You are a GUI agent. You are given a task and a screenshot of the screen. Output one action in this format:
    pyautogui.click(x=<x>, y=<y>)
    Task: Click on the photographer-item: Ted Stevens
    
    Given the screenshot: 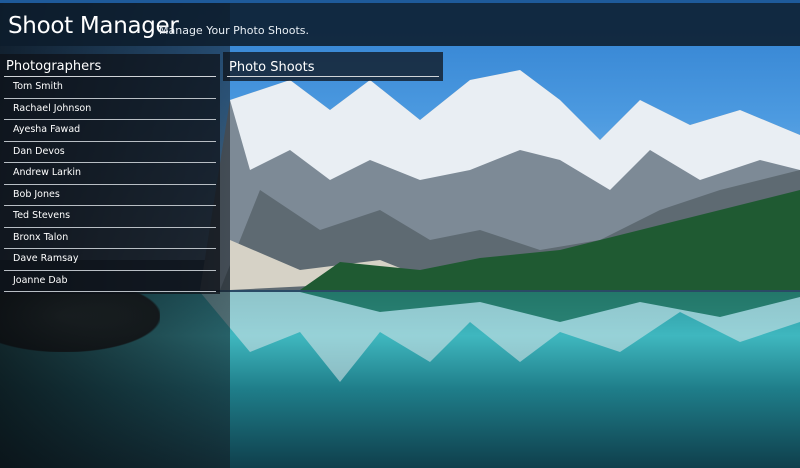 What is the action you would take?
    pyautogui.click(x=110, y=217)
    